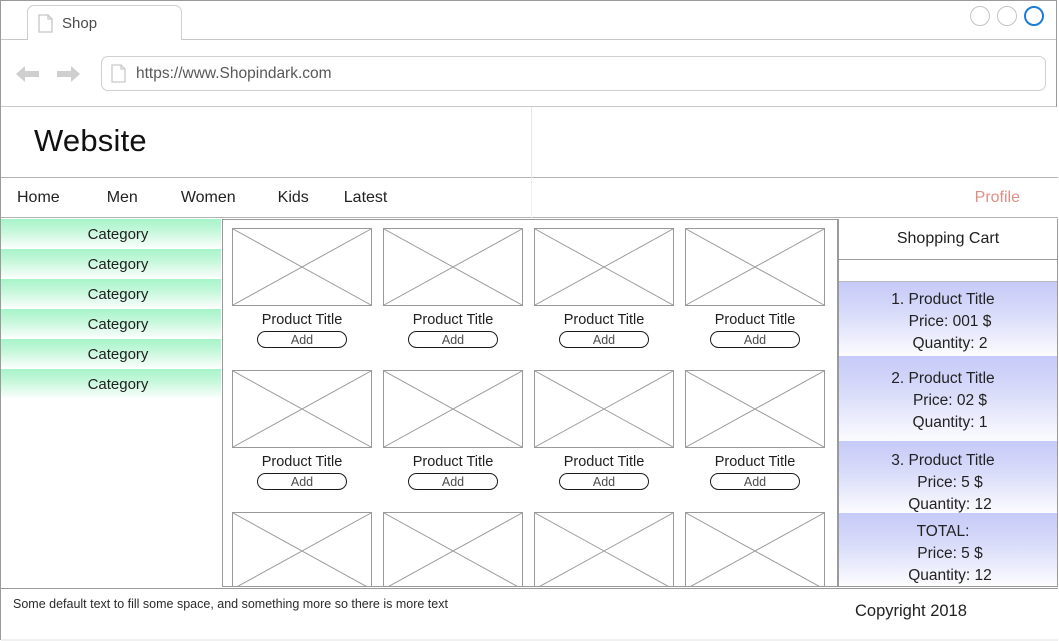 Image resolution: width=1059 pixels, height=641 pixels. Describe the element at coordinates (950, 575) in the screenshot. I see `cart-total-quantity: Quantity: 12` at that location.